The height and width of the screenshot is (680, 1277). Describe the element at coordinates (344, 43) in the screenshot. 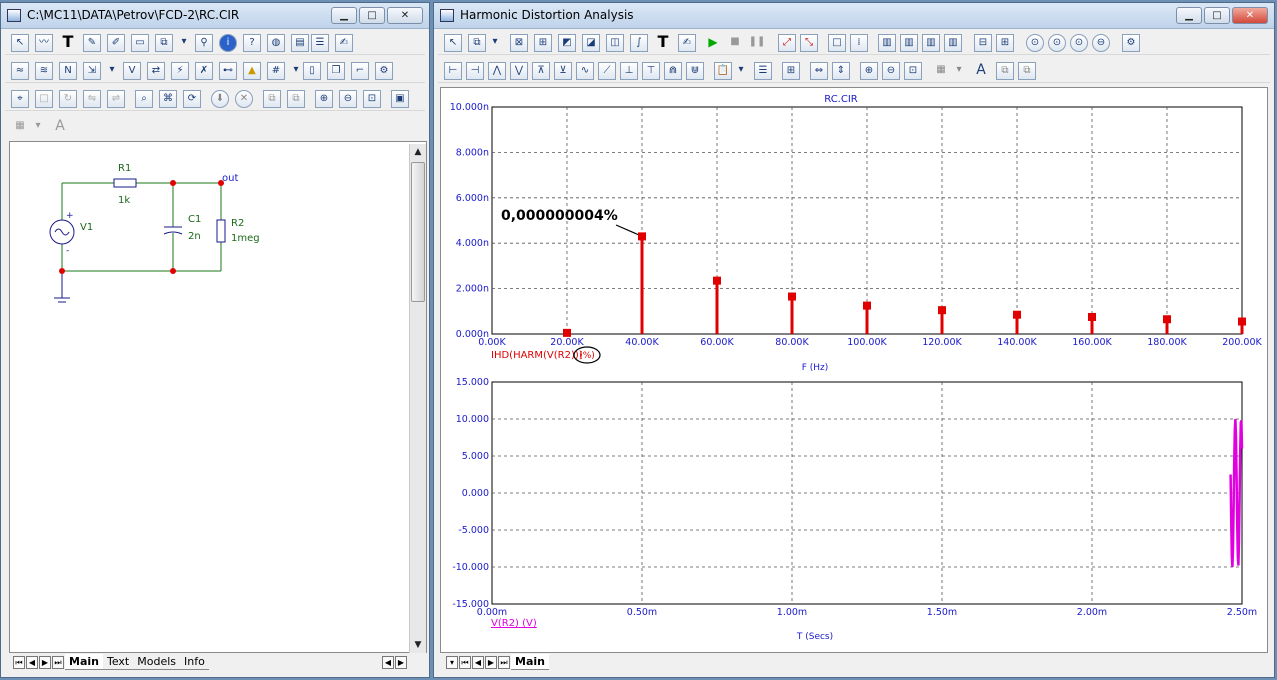

I see `properties-icon: ✍` at that location.